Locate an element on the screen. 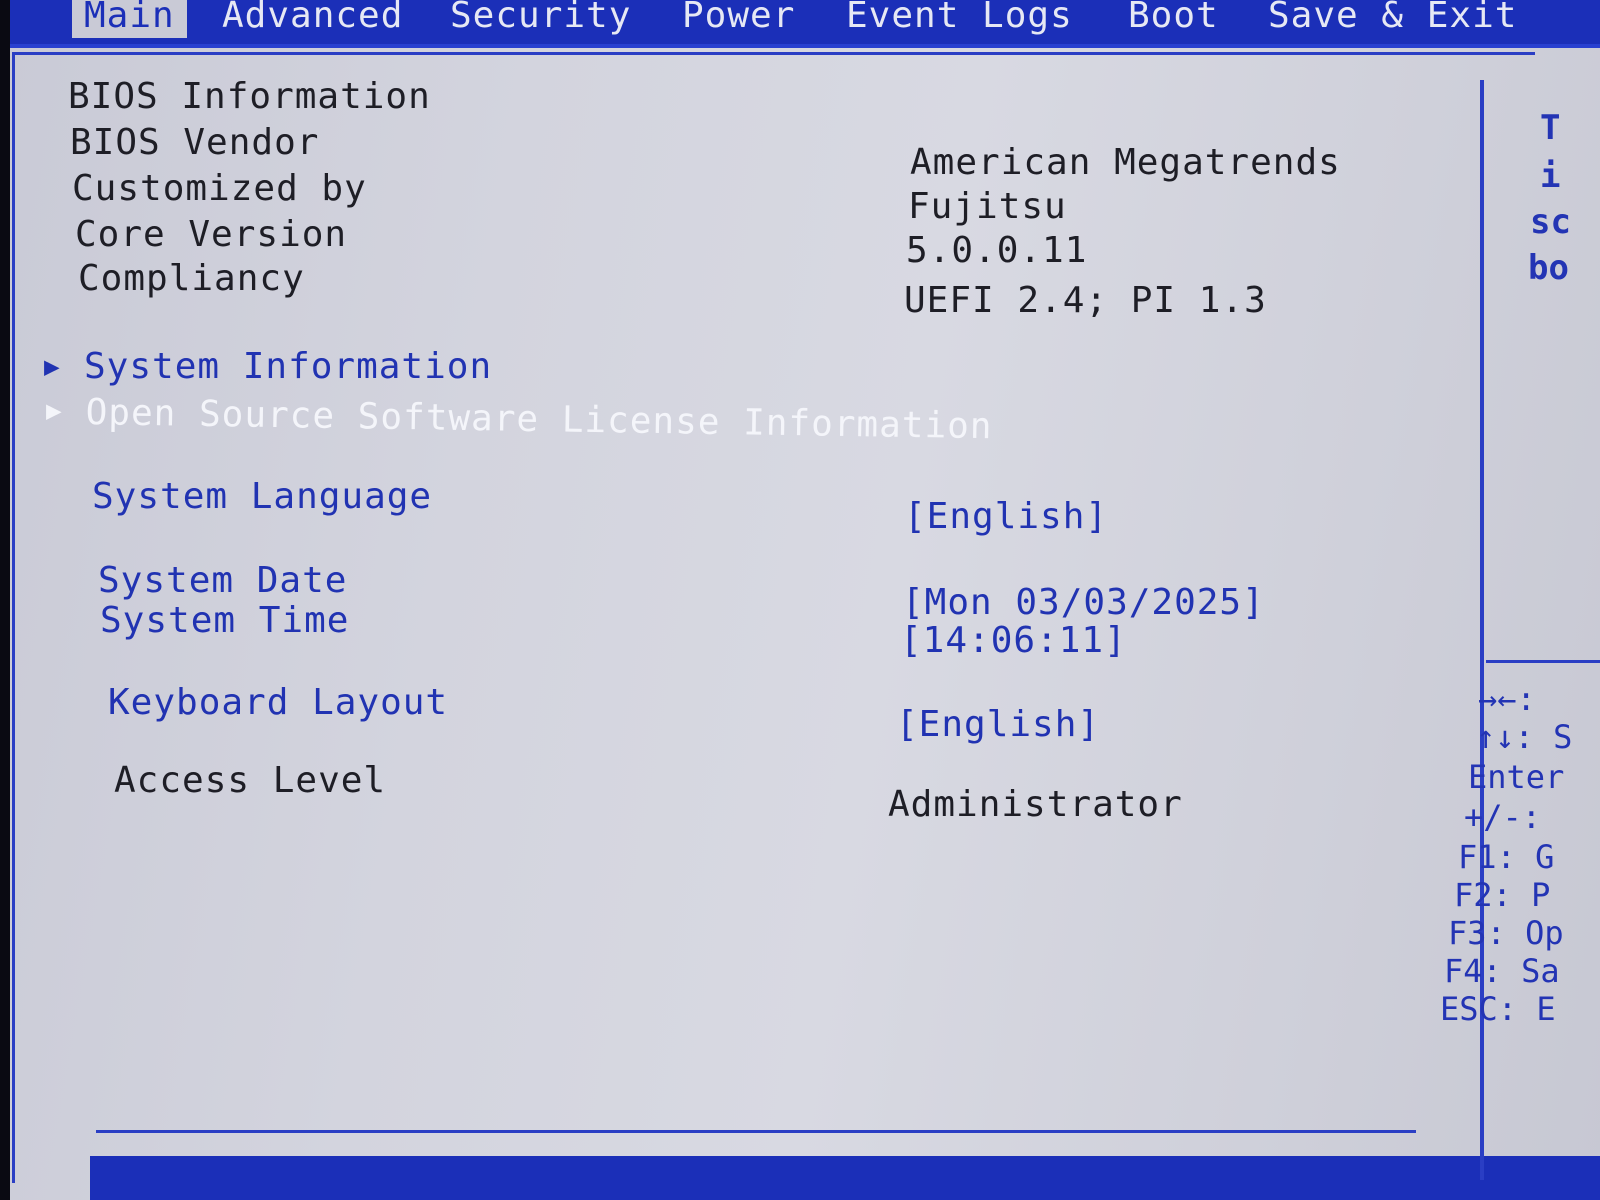 The image size is (1600, 1200). bios-vendor-label: BIOS Vendor is located at coordinates (195, 142).